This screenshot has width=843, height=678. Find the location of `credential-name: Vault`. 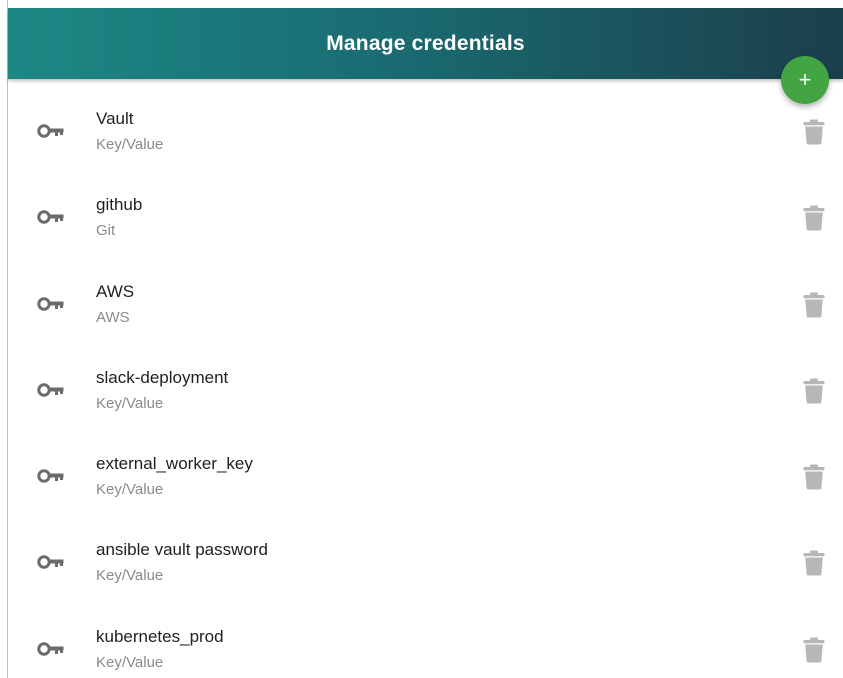

credential-name: Vault is located at coordinates (115, 118).